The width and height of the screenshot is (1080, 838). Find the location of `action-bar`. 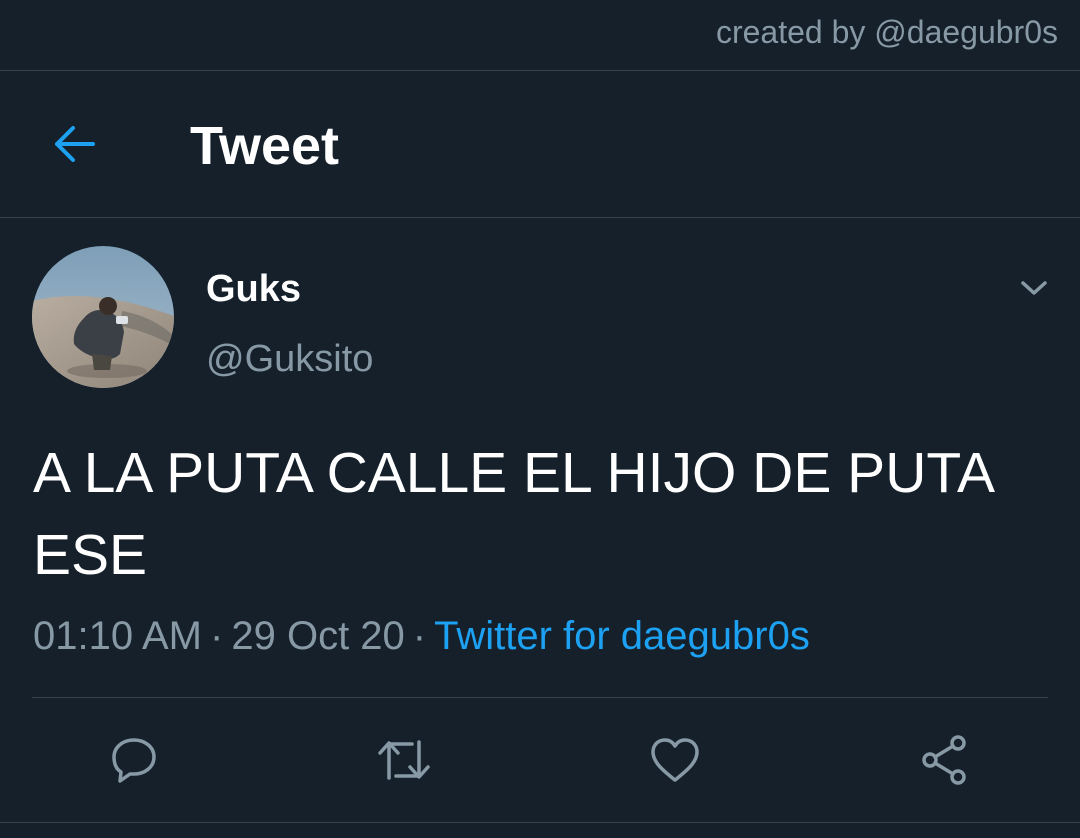

action-bar is located at coordinates (540, 760).